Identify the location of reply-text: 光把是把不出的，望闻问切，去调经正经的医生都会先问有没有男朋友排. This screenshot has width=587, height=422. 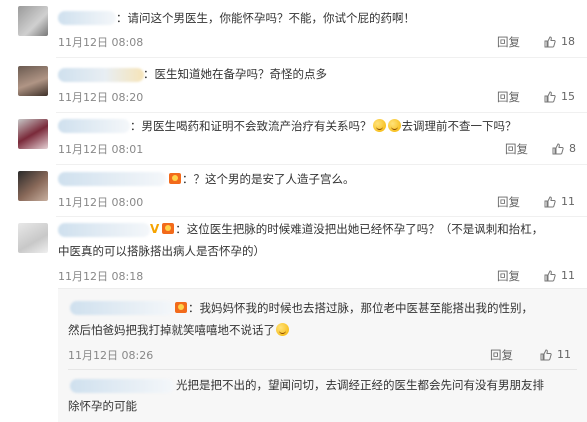
(360, 385).